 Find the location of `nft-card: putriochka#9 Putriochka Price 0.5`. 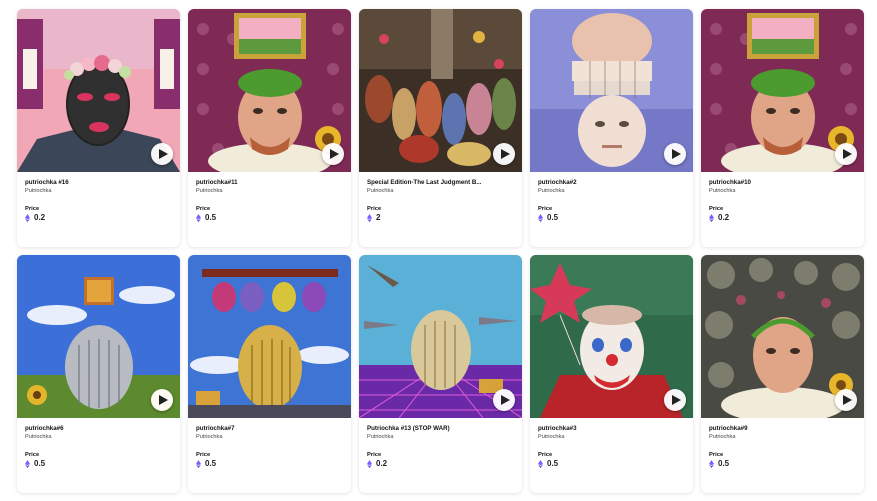

nft-card: putriochka#9 Putriochka Price 0.5 is located at coordinates (782, 374).